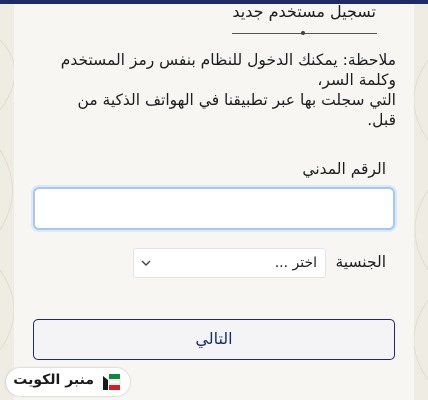 The width and height of the screenshot is (428, 400). I want to click on page-title: تسجيل مستخدم جديد, so click(304, 11).